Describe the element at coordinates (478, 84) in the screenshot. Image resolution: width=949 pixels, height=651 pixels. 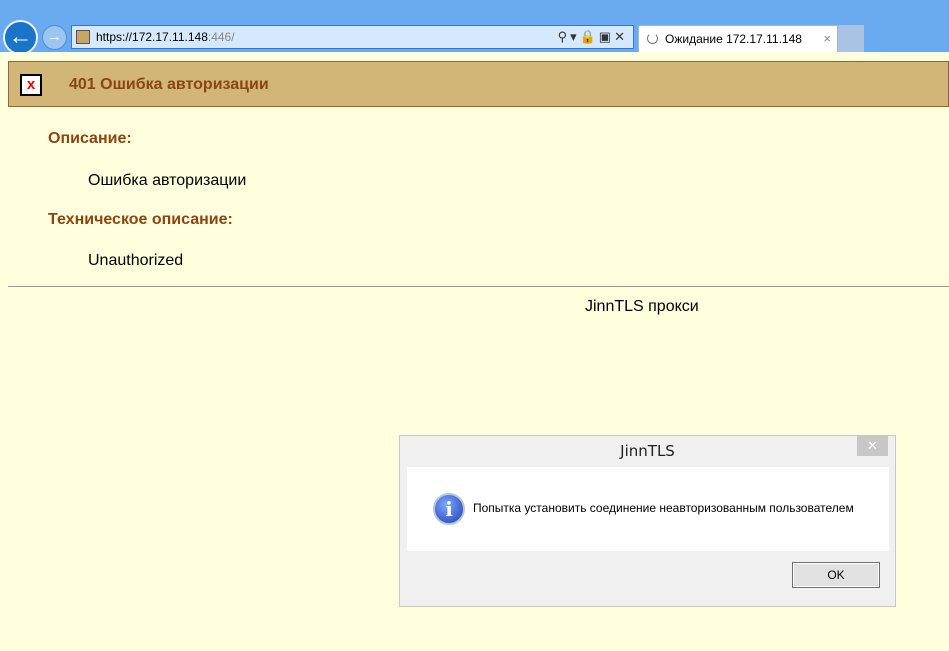
I see `error-banner: x 401 Ошибка авторизации` at that location.